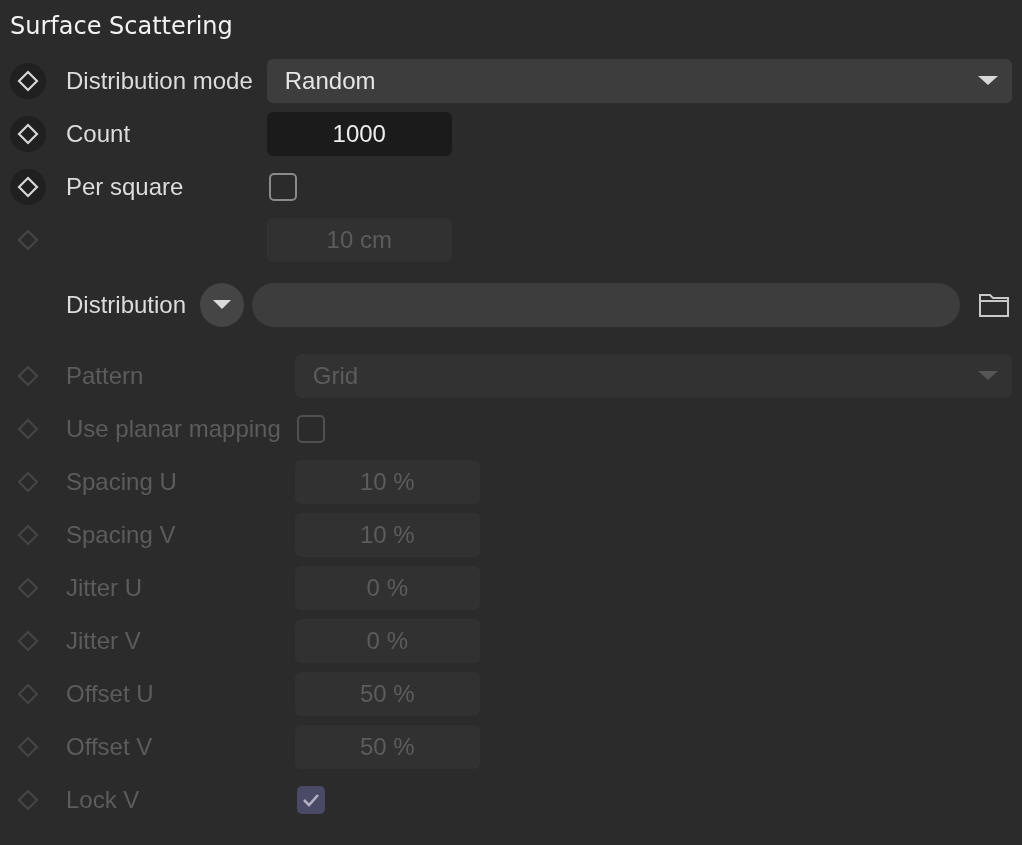 This screenshot has height=845, width=1022. What do you see at coordinates (159, 80) in the screenshot?
I see `field-label: Distribution mode` at bounding box center [159, 80].